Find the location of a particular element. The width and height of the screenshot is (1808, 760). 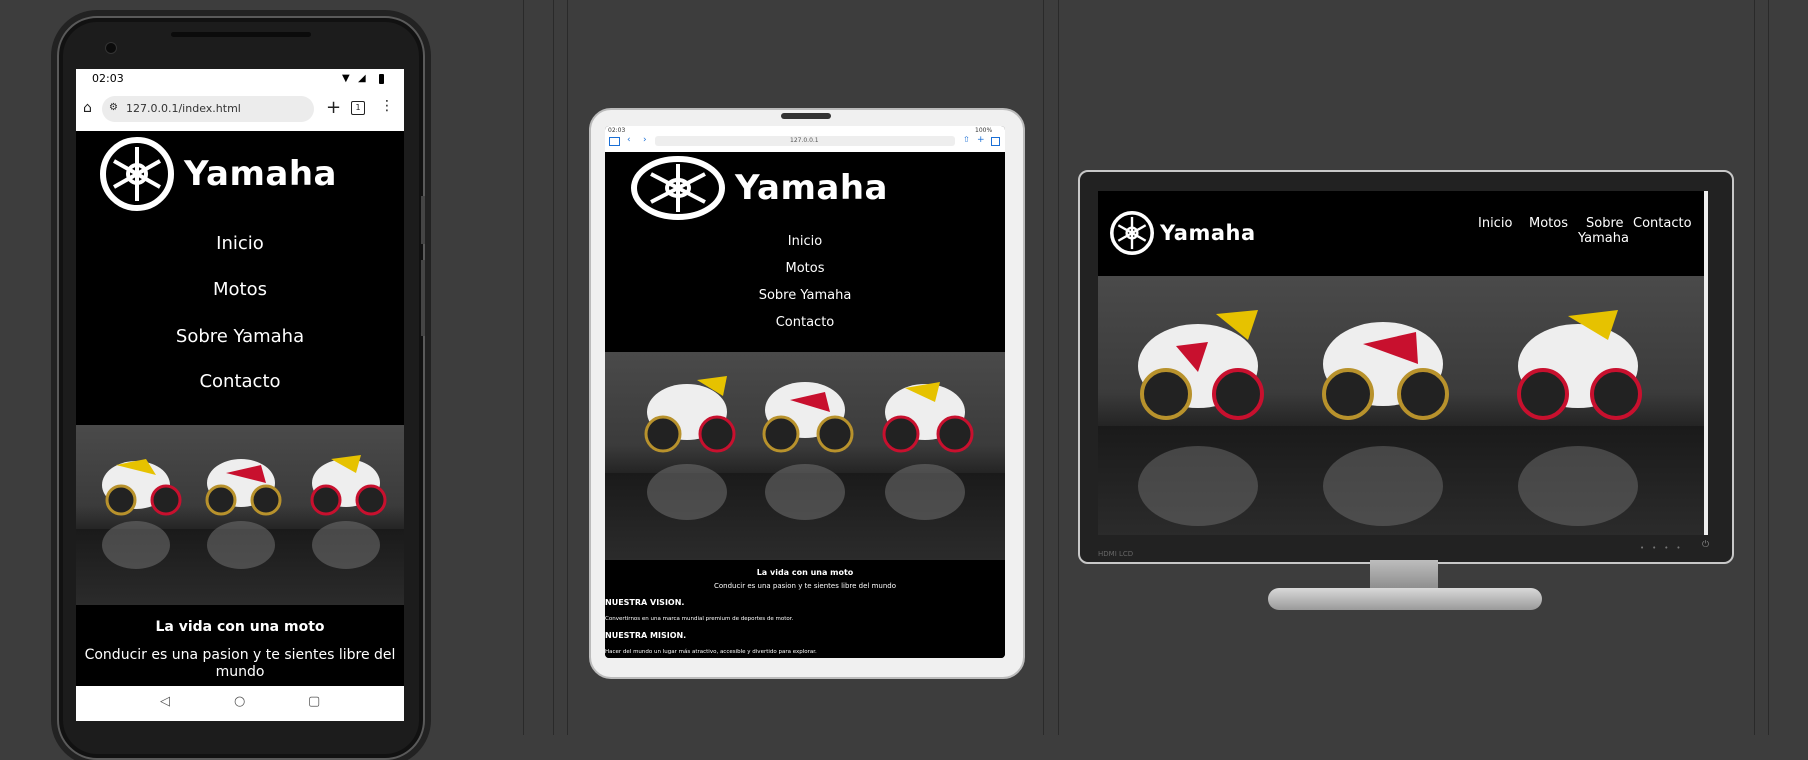

tablet-battery: 100% is located at coordinates (984, 130).